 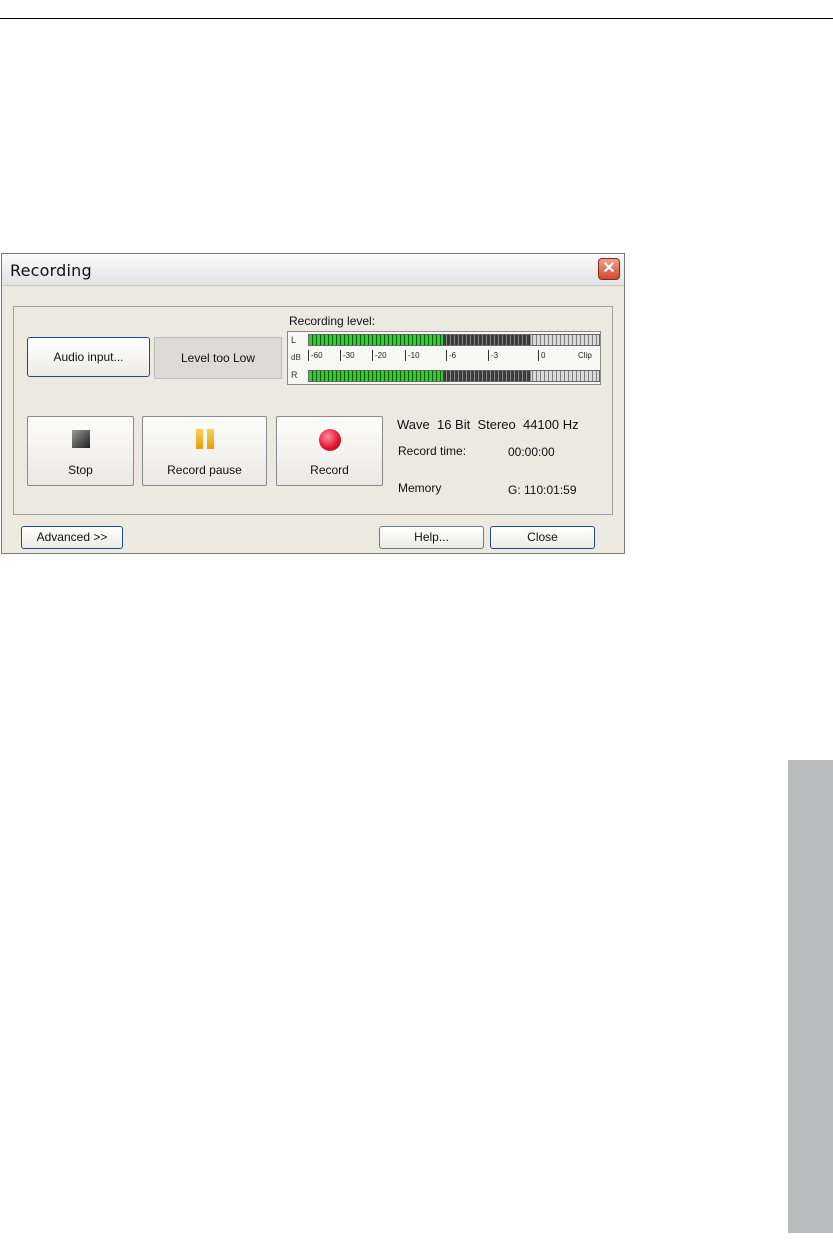 I want to click on memory-value: G: 110:01:59, so click(x=542, y=490).